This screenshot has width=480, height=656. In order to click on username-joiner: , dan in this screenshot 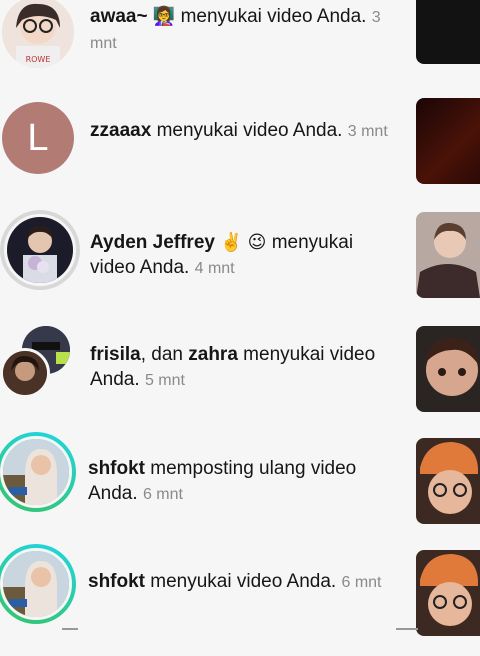, I will do `click(161, 354)`.